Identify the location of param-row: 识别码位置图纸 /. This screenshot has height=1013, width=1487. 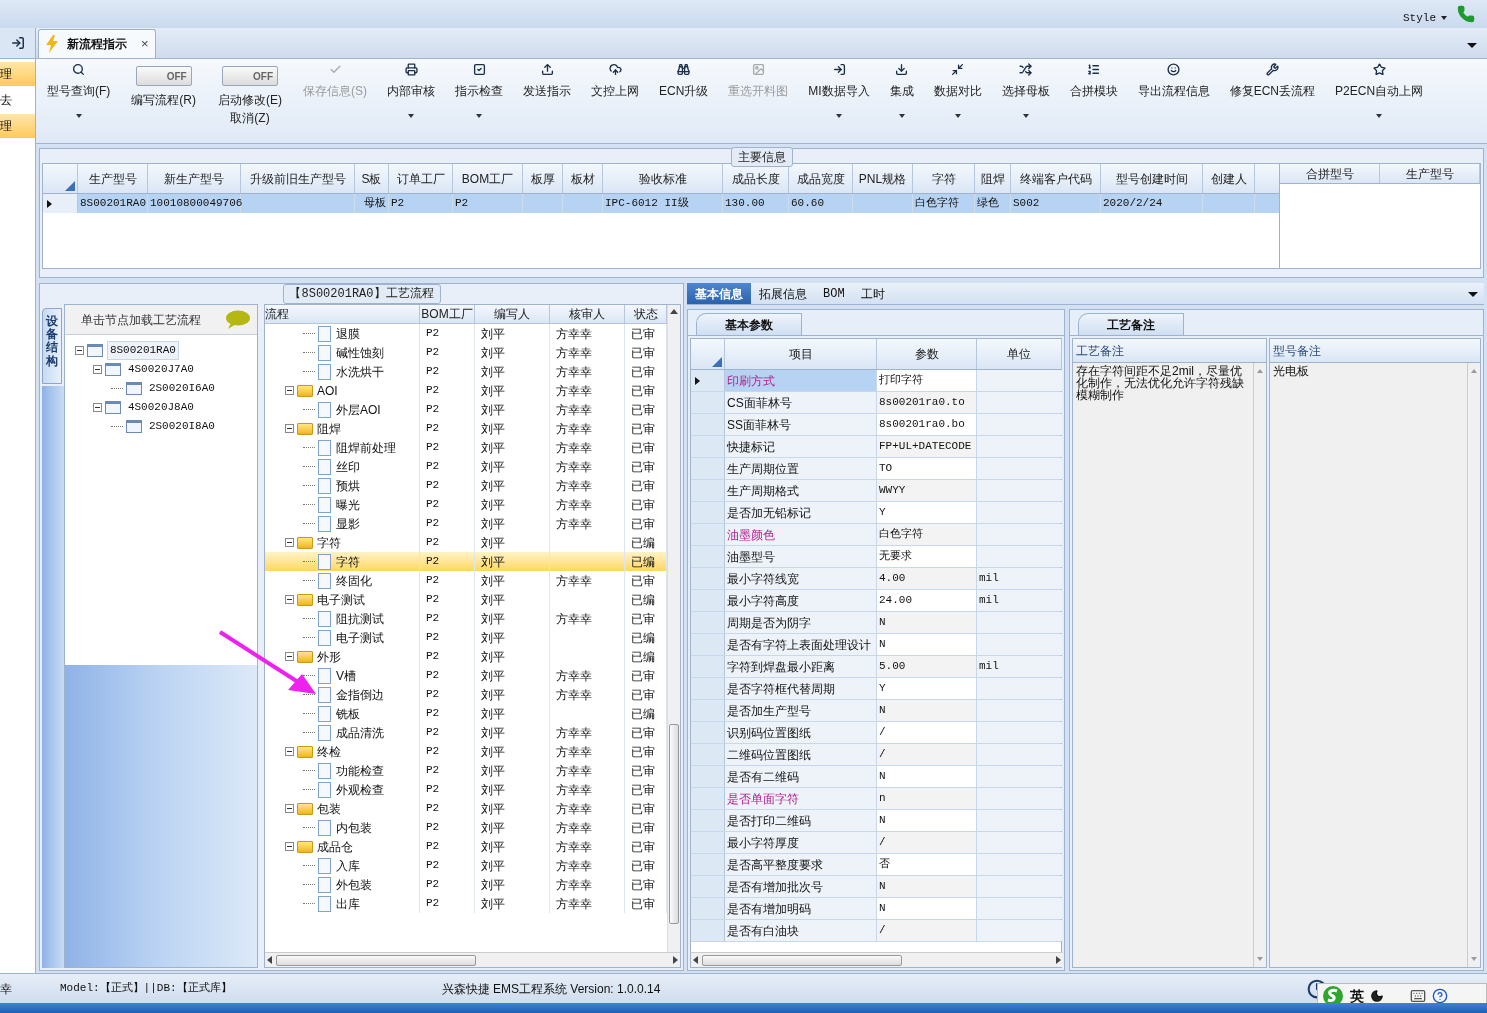
(876, 733).